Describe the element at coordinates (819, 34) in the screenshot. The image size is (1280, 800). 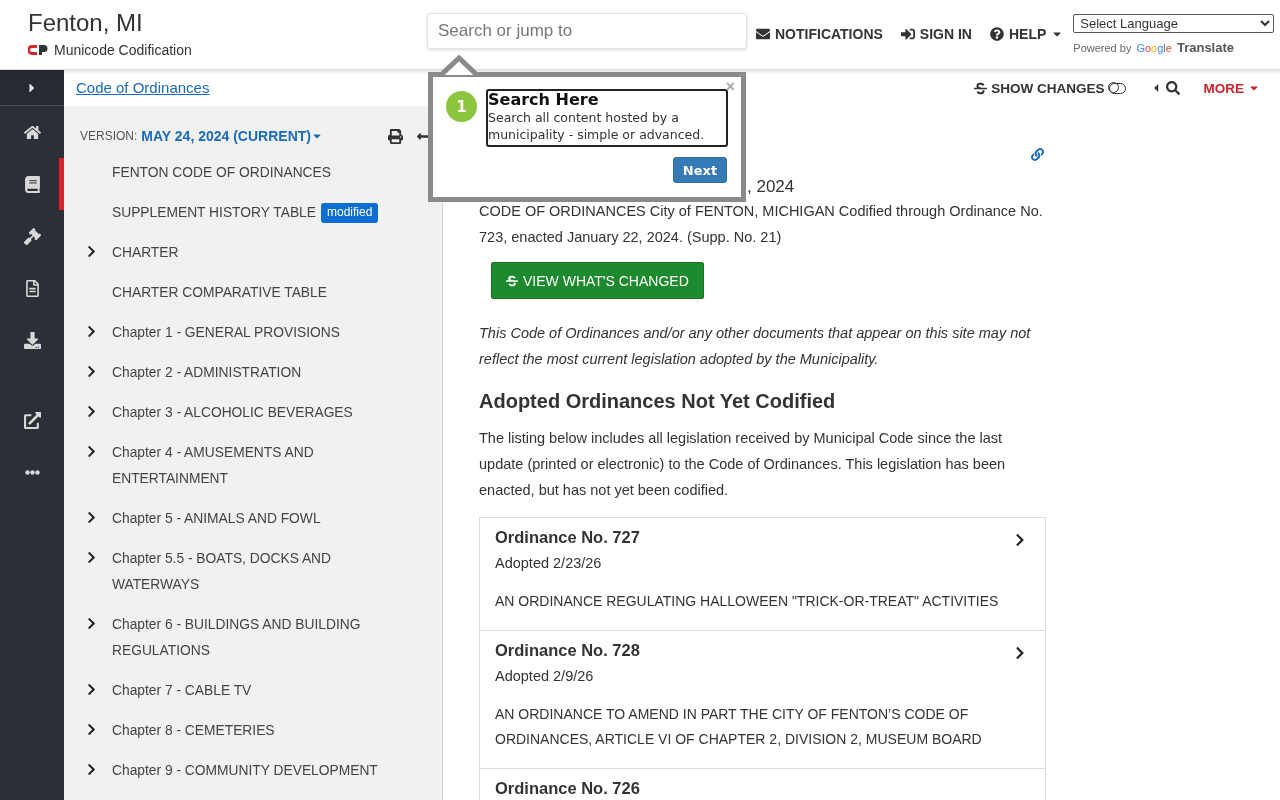
I see `nav-link: NOTIFICATIONS` at that location.